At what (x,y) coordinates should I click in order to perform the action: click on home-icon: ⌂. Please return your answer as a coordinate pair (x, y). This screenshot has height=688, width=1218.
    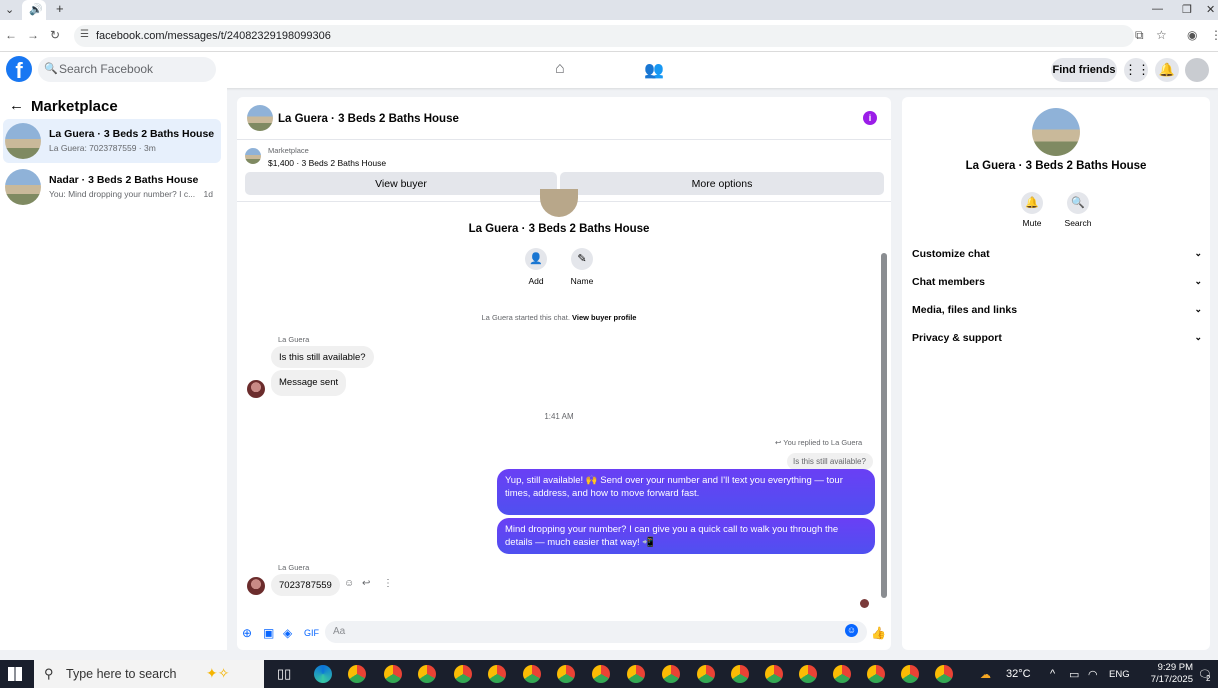
    Looking at the image, I should click on (560, 69).